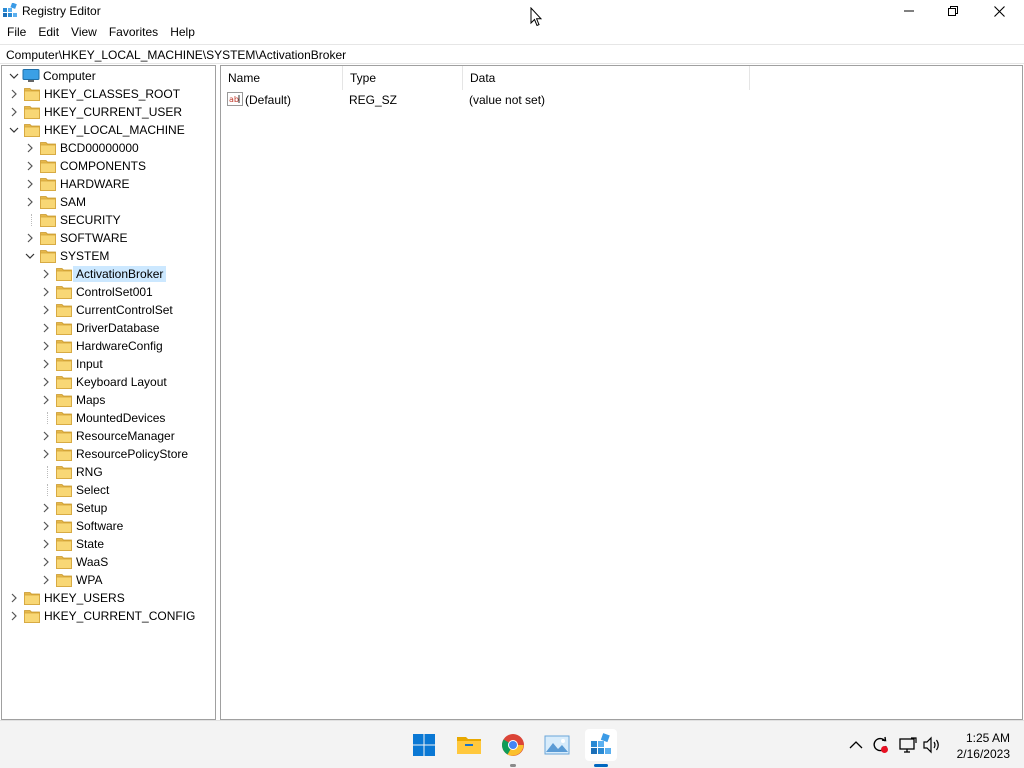 This screenshot has height=768, width=1024. What do you see at coordinates (108, 508) in the screenshot?
I see `tree-item: Setup` at bounding box center [108, 508].